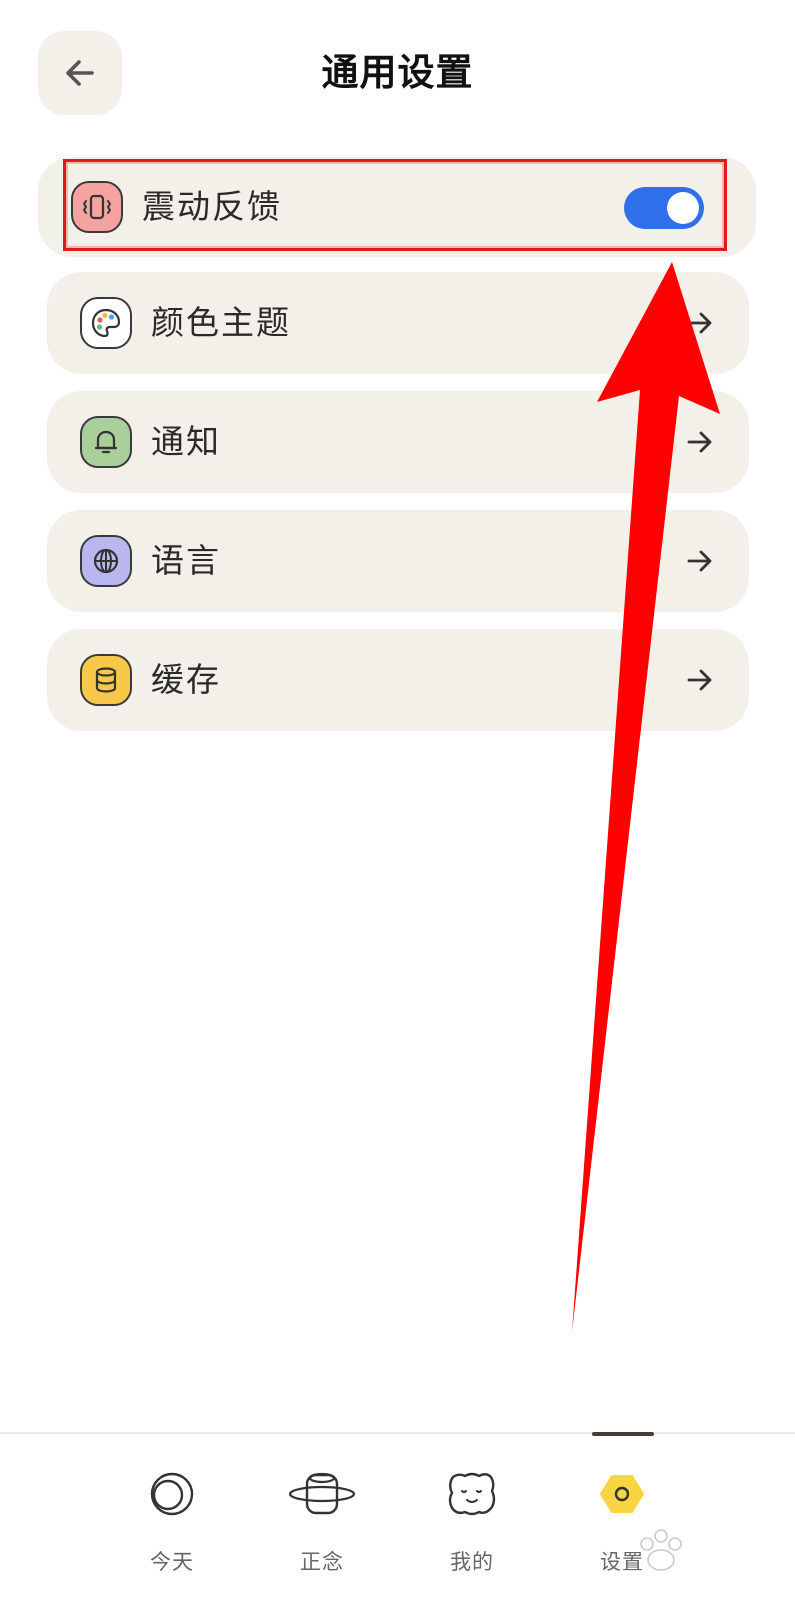  What do you see at coordinates (623, 1434) in the screenshot?
I see `nav-active-indicator` at bounding box center [623, 1434].